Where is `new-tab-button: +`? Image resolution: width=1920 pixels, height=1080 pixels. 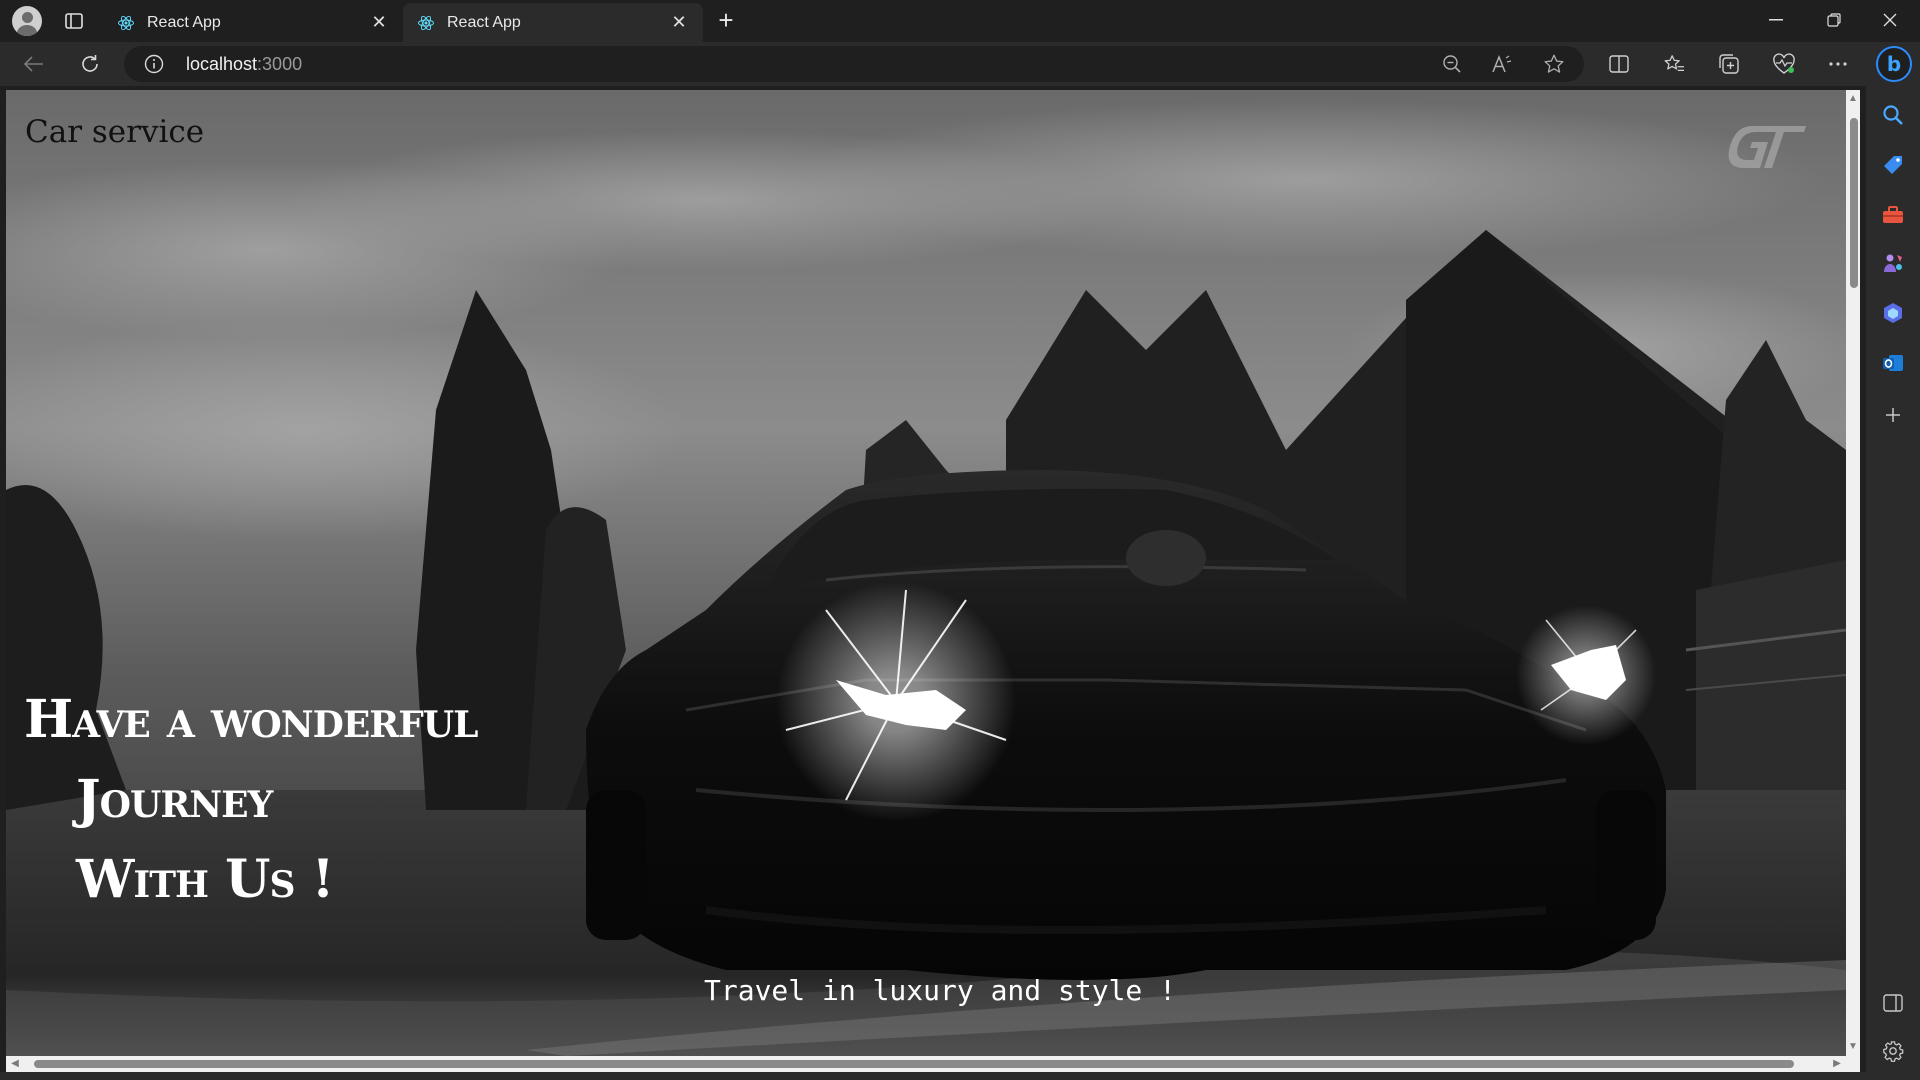 new-tab-button: + is located at coordinates (726, 21).